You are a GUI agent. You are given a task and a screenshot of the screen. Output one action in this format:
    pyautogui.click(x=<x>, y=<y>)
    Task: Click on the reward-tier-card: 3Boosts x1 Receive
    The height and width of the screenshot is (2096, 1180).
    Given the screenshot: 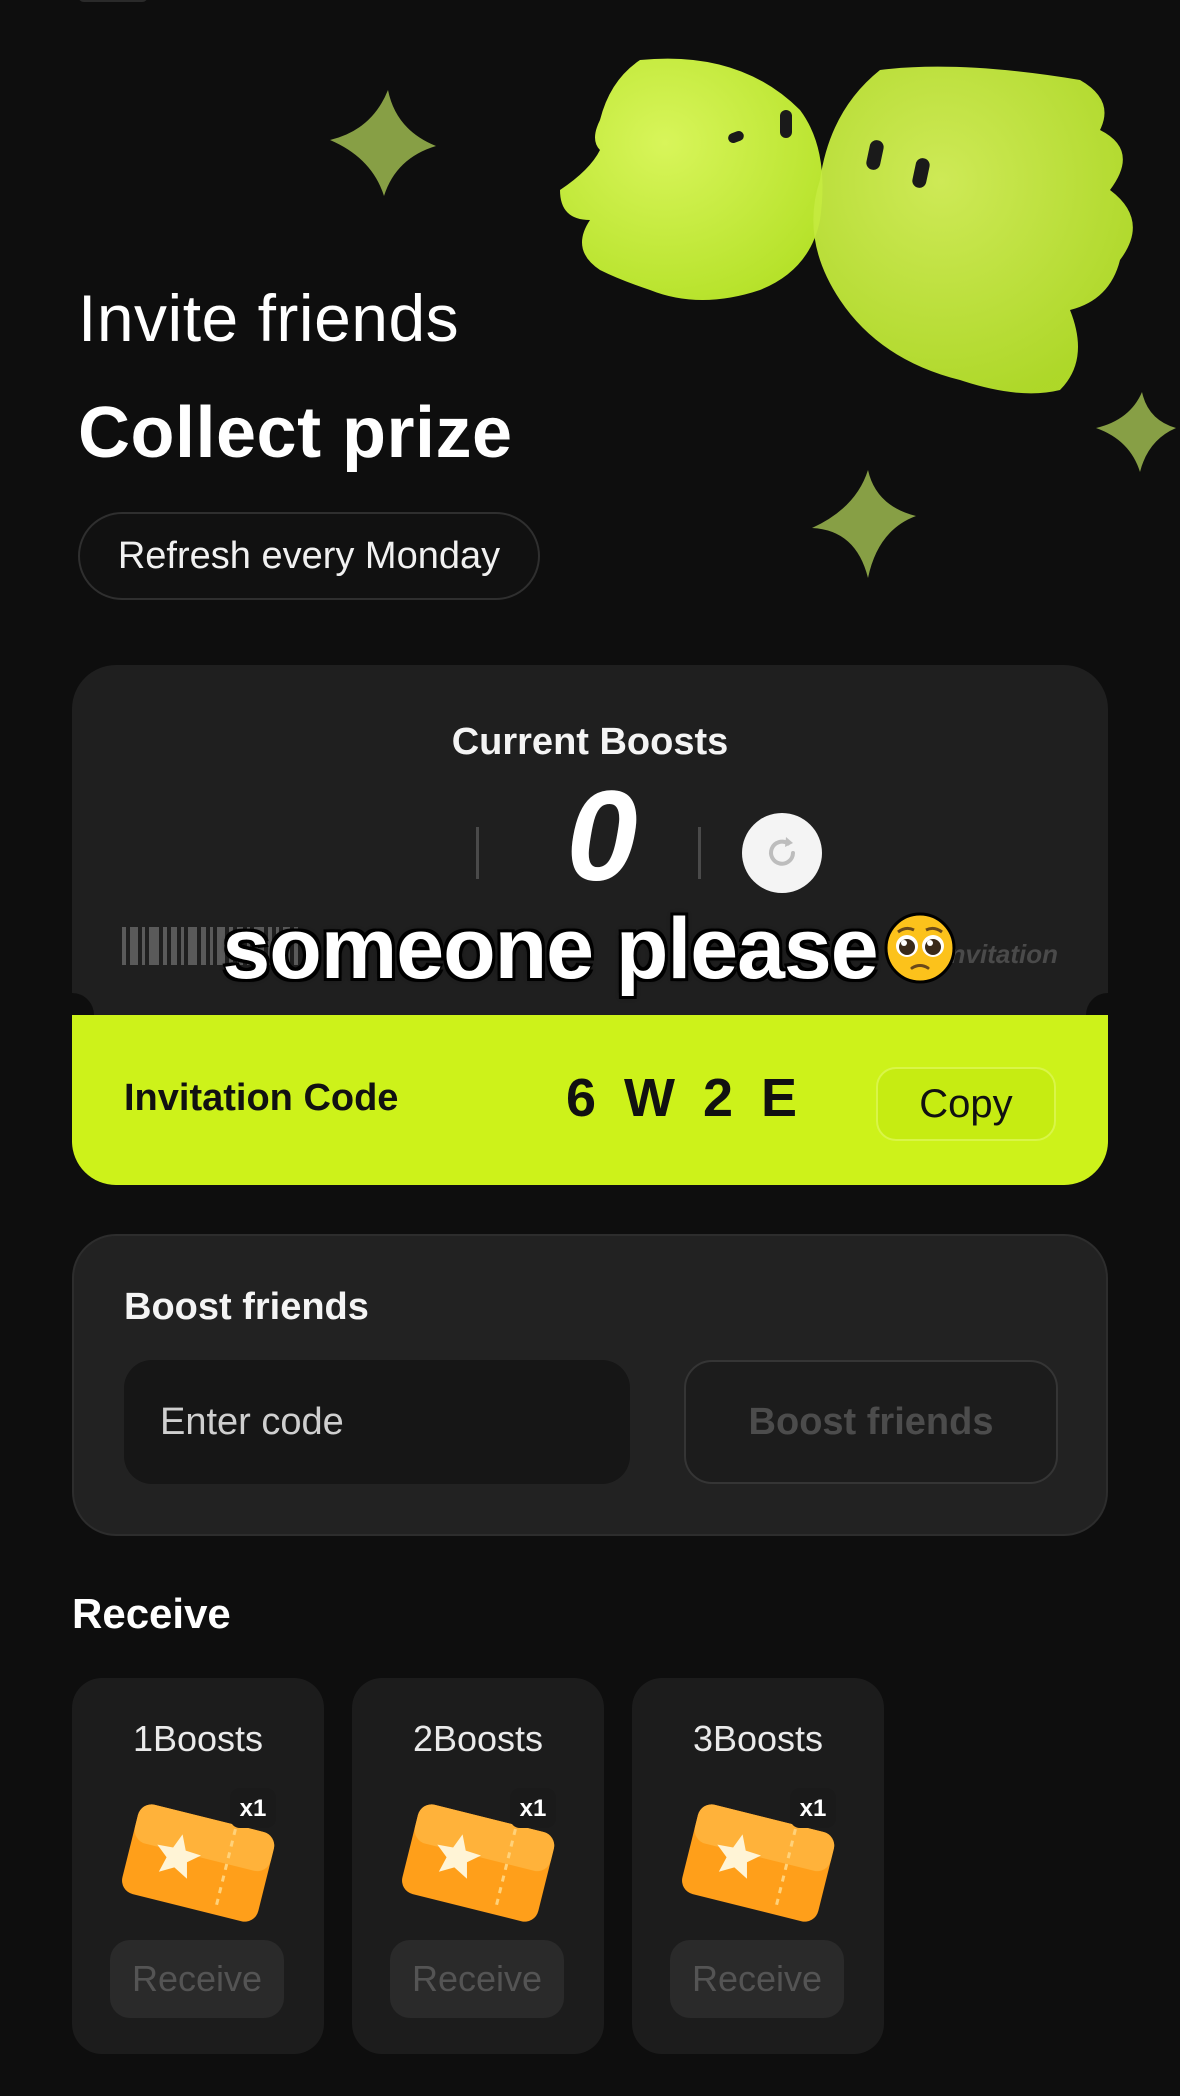 What is the action you would take?
    pyautogui.click(x=758, y=1866)
    